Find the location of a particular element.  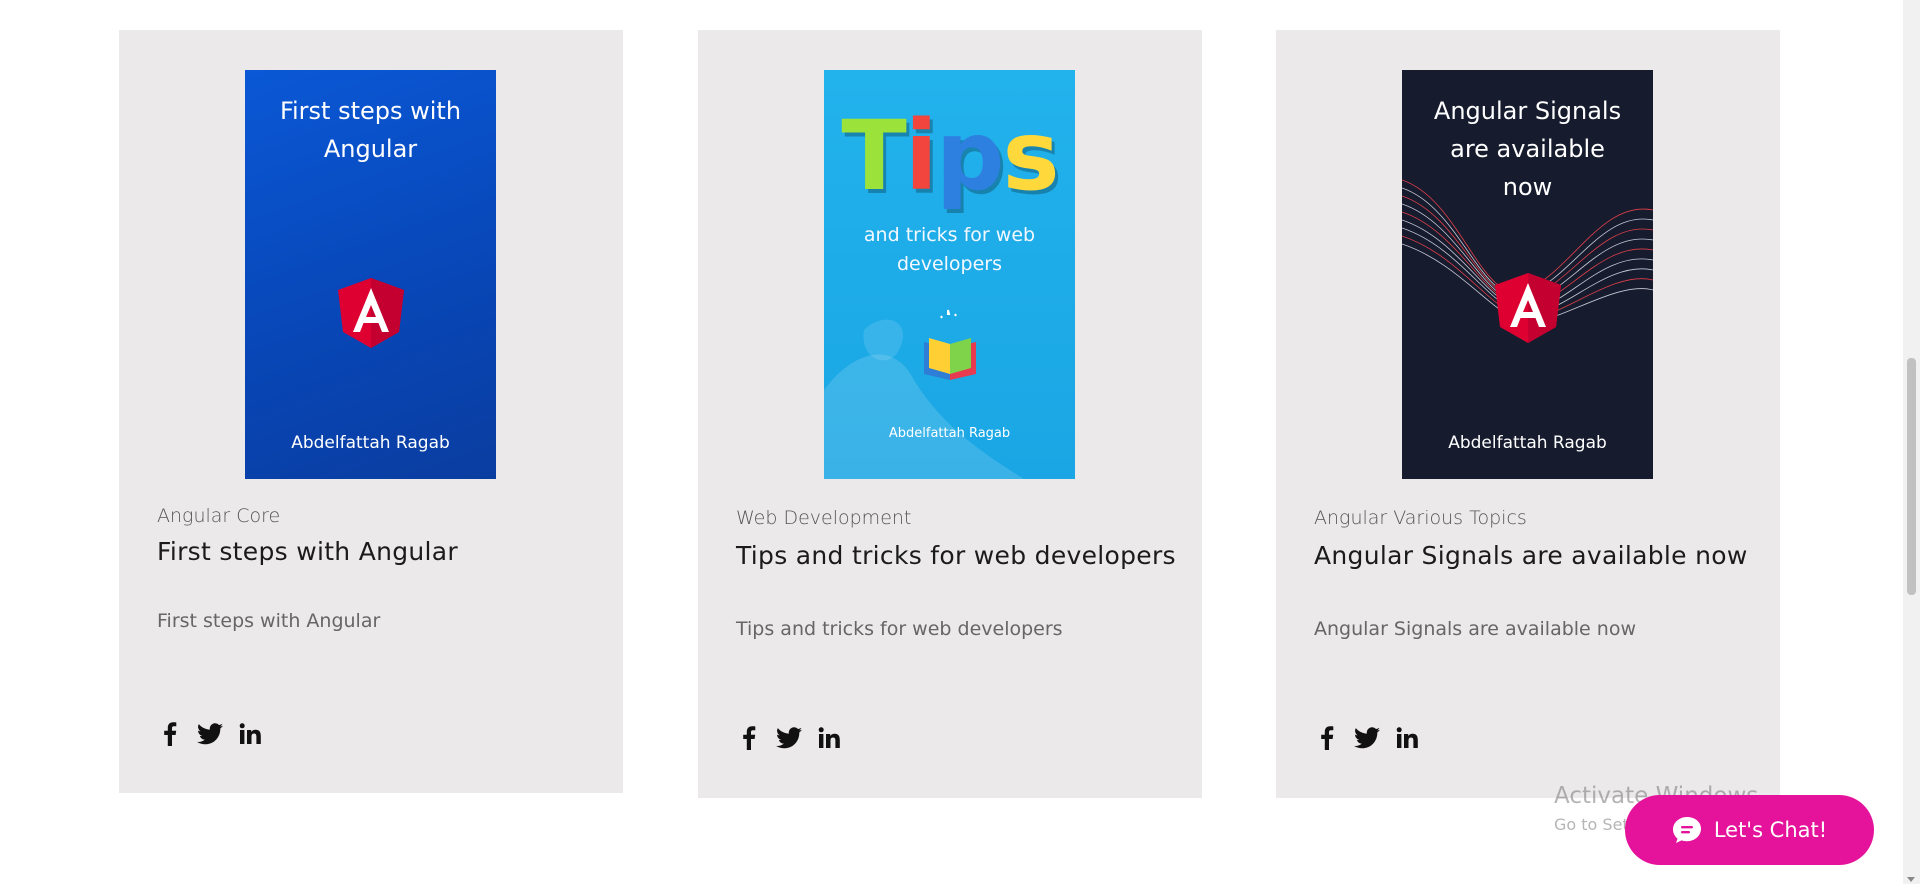

post-category-link: Angular Core is located at coordinates (380, 516).